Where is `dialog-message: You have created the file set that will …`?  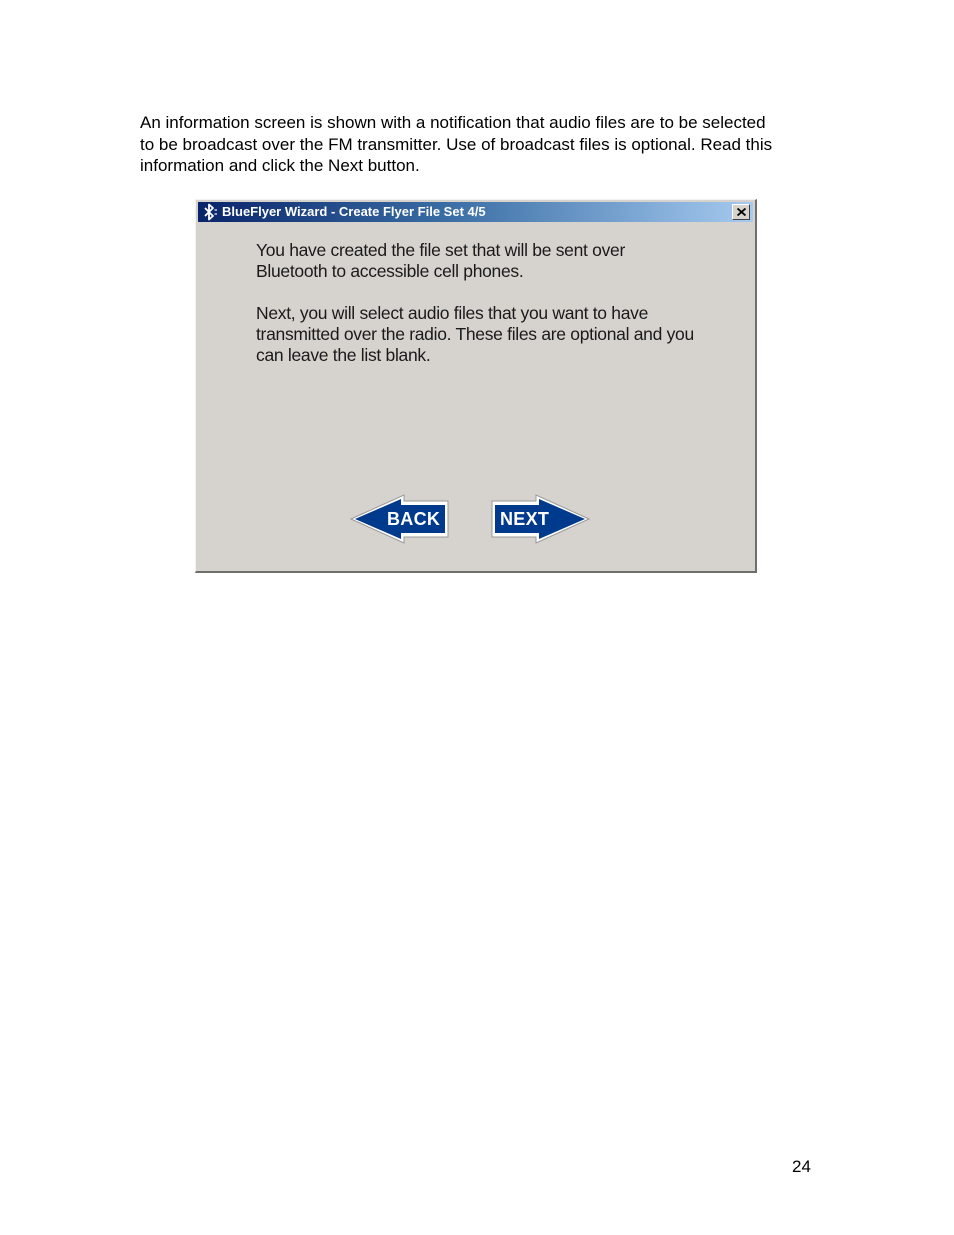 dialog-message: You have created the file set that will … is located at coordinates (476, 313).